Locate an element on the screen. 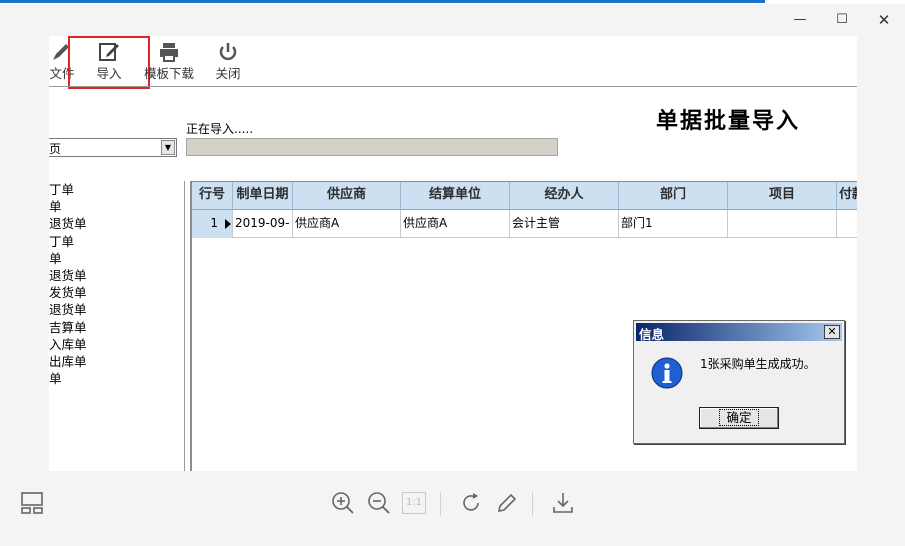 Image resolution: width=905 pixels, height=546 pixels. rotate-icon is located at coordinates (471, 503).